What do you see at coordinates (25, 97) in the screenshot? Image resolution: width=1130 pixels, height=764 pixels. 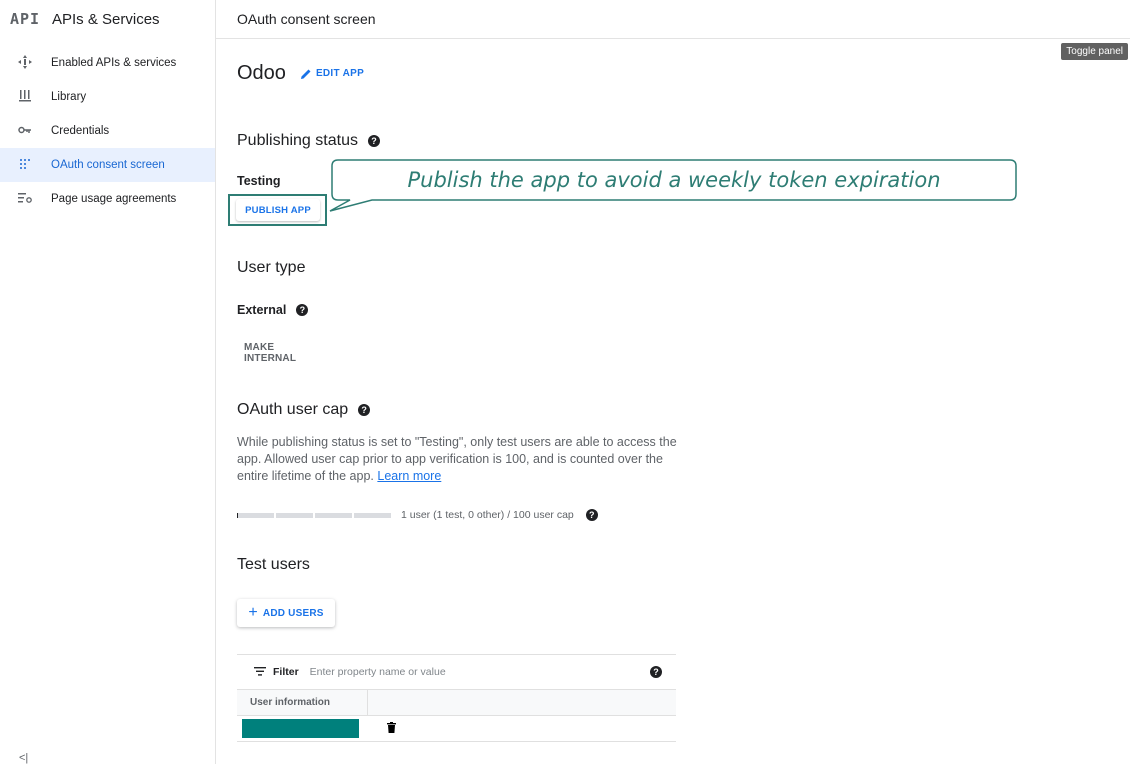 I see `library-icon` at bounding box center [25, 97].